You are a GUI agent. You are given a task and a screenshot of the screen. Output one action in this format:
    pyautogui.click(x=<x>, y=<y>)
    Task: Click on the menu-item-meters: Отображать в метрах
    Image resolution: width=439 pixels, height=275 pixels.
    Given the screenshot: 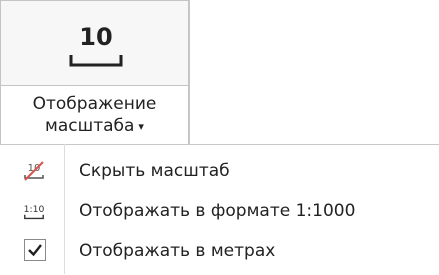 What is the action you would take?
    pyautogui.click(x=219, y=251)
    